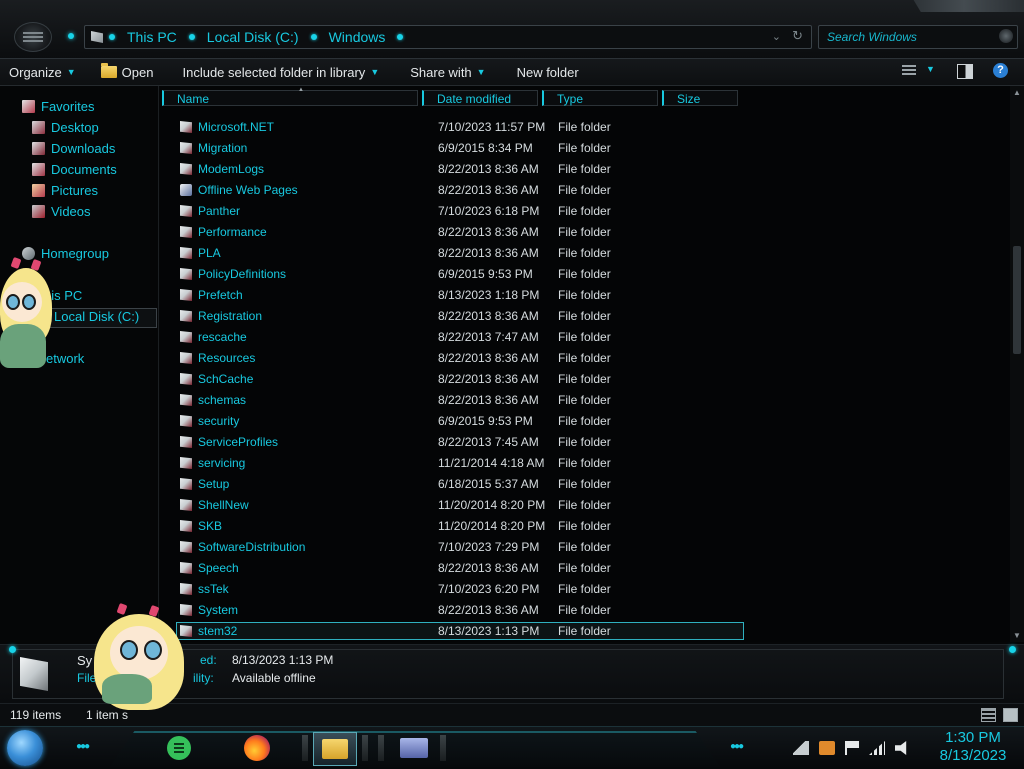  Describe the element at coordinates (58, 106) in the screenshot. I see `nav-favorites: Favorites` at that location.